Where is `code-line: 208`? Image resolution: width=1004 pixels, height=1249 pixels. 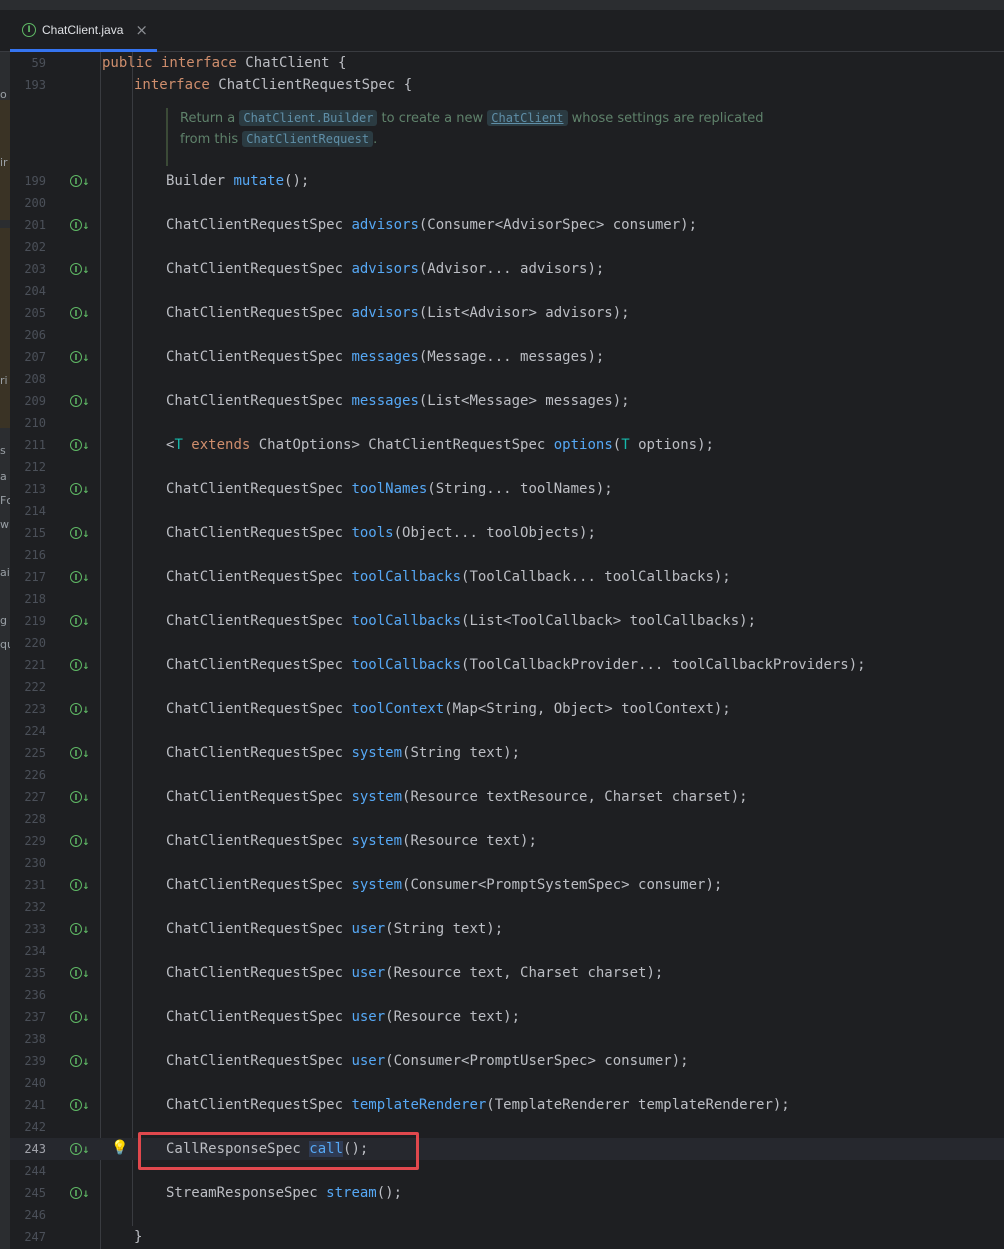 code-line: 208 is located at coordinates (507, 379).